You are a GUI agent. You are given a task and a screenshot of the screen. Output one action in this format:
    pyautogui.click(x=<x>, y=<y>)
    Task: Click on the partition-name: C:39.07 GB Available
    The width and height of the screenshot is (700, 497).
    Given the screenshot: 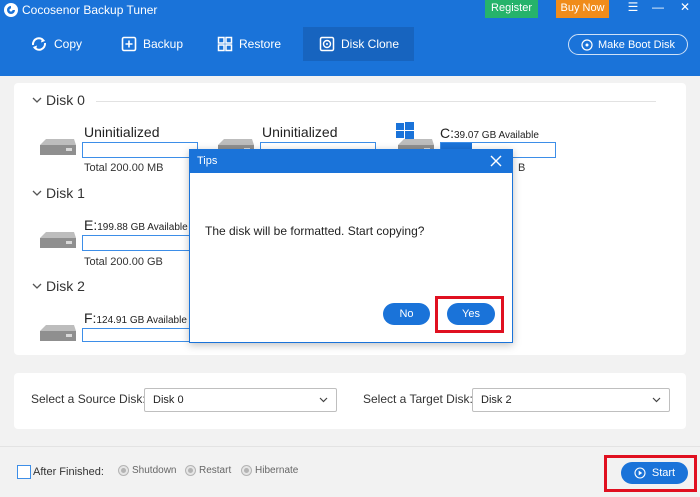 What is the action you would take?
    pyautogui.click(x=489, y=133)
    